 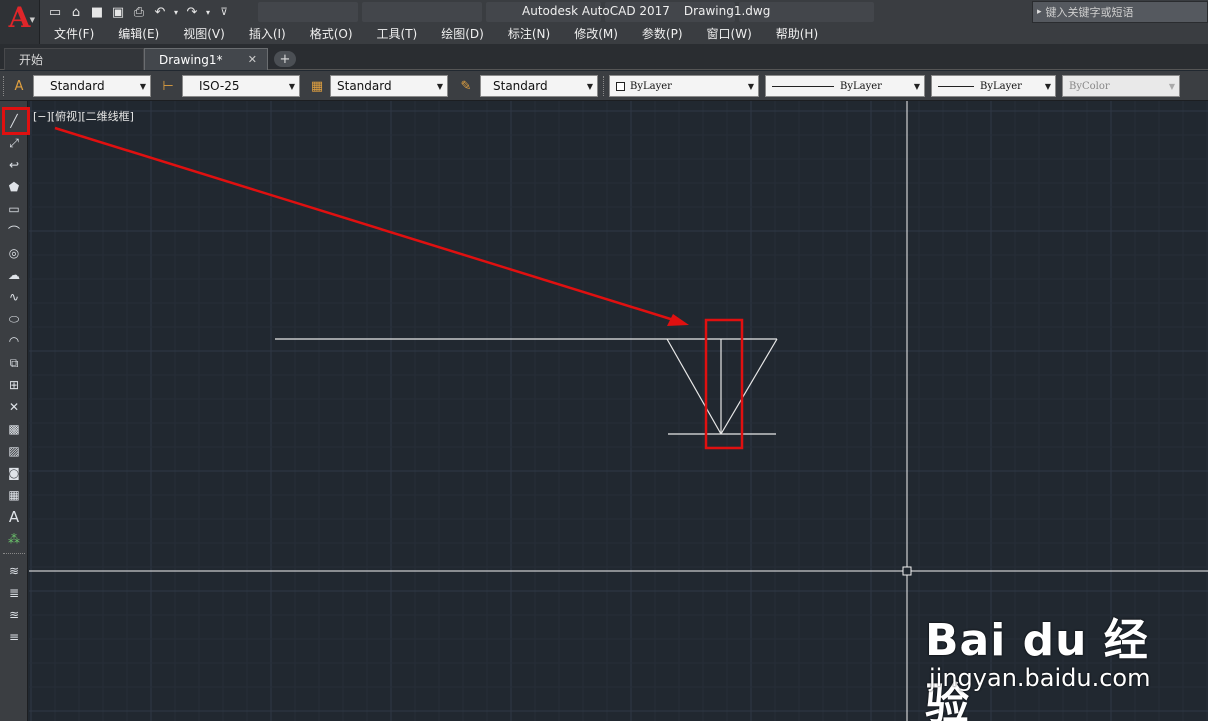 What do you see at coordinates (694, 386) in the screenshot?
I see `left-slant-line` at bounding box center [694, 386].